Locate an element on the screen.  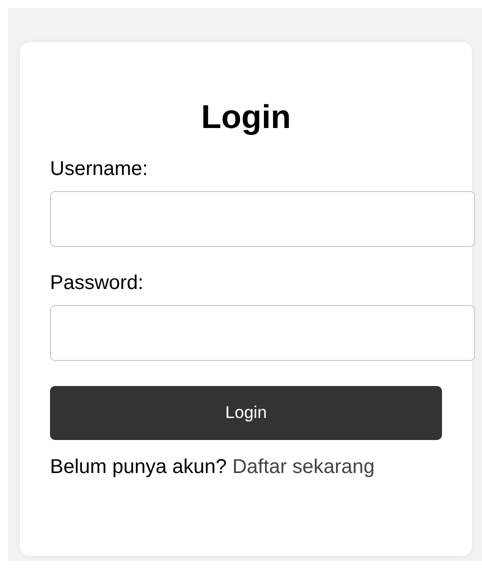
login-button: Login is located at coordinates (246, 413).